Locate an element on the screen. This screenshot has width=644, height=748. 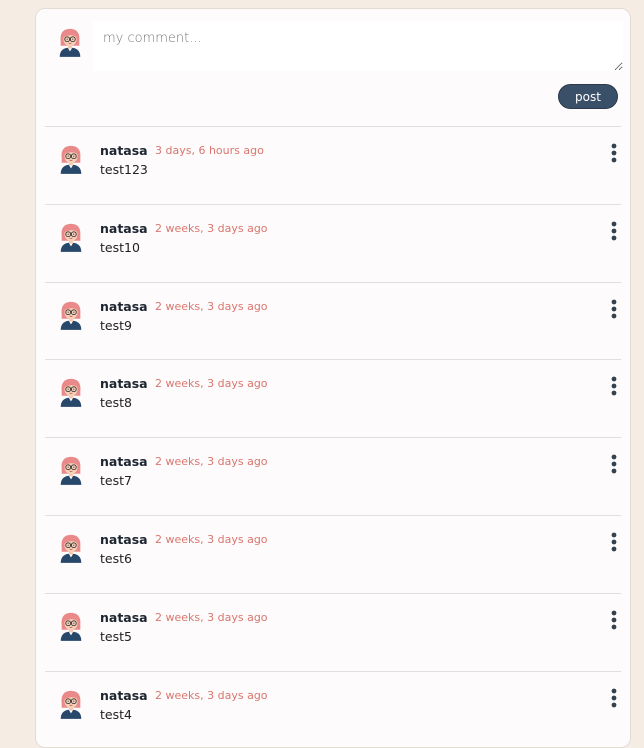
comment-item: natasa 2 weeks, 3 days ago test7 is located at coordinates (333, 476).